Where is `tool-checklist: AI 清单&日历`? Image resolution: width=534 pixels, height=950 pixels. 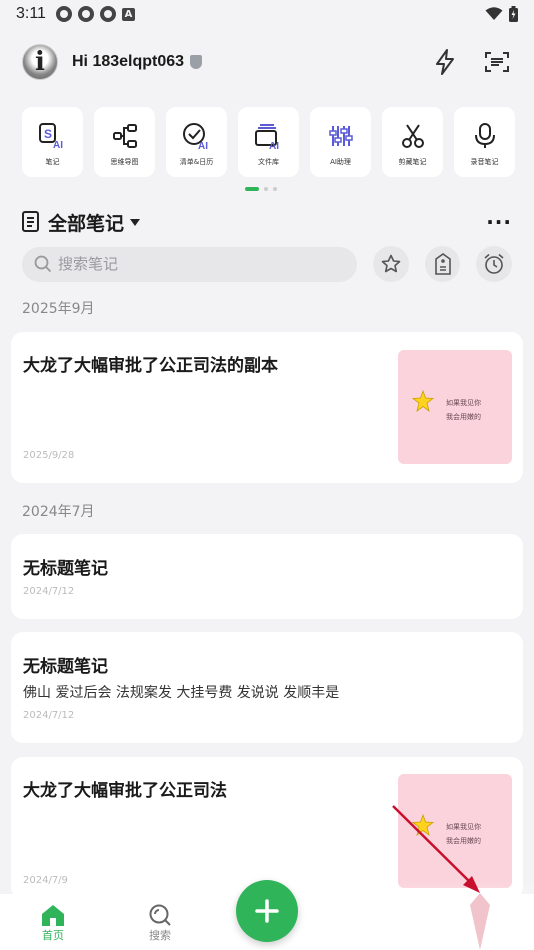 tool-checklist: AI 清单&日历 is located at coordinates (196, 142).